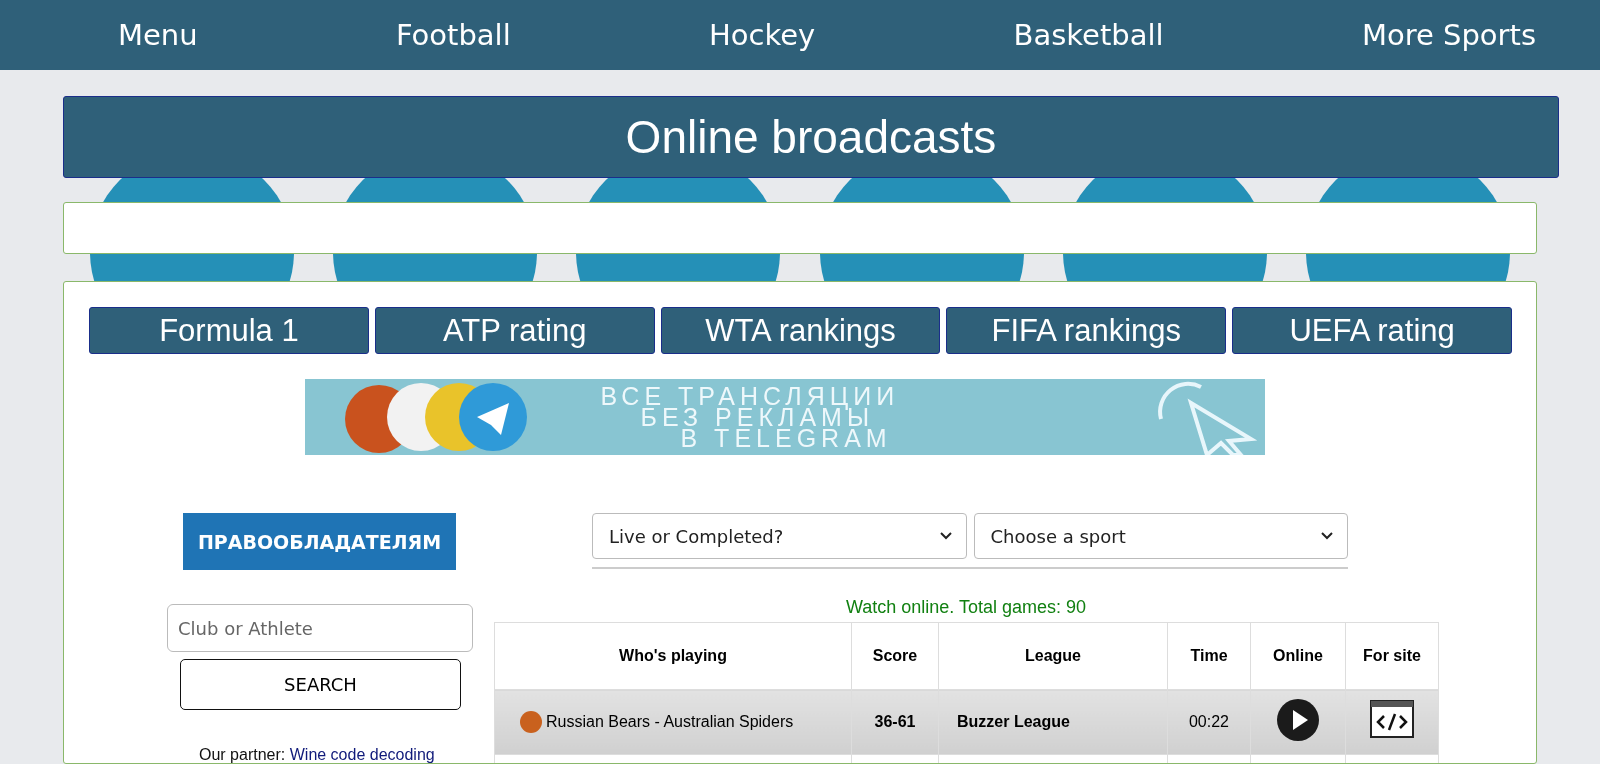  I want to click on column-header: Time, so click(1209, 656).